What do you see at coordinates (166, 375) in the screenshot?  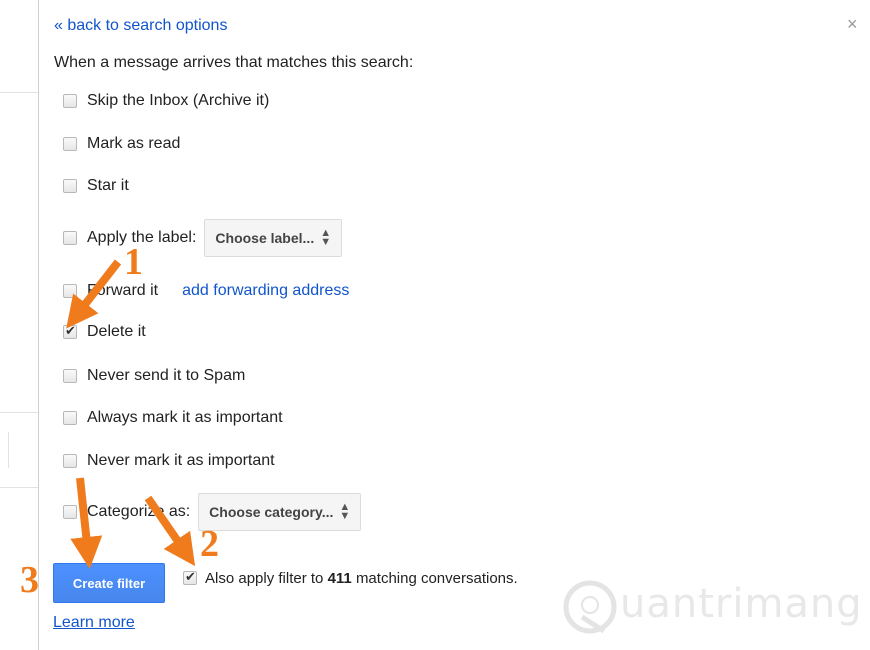 I see `option-label: Never send it to Spam` at bounding box center [166, 375].